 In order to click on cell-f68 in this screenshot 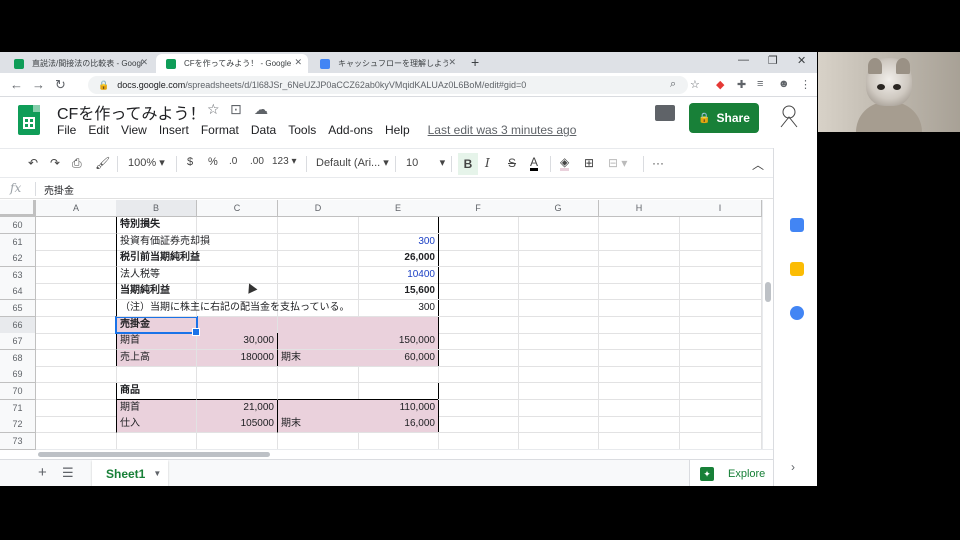, I will do `click(478, 358)`.